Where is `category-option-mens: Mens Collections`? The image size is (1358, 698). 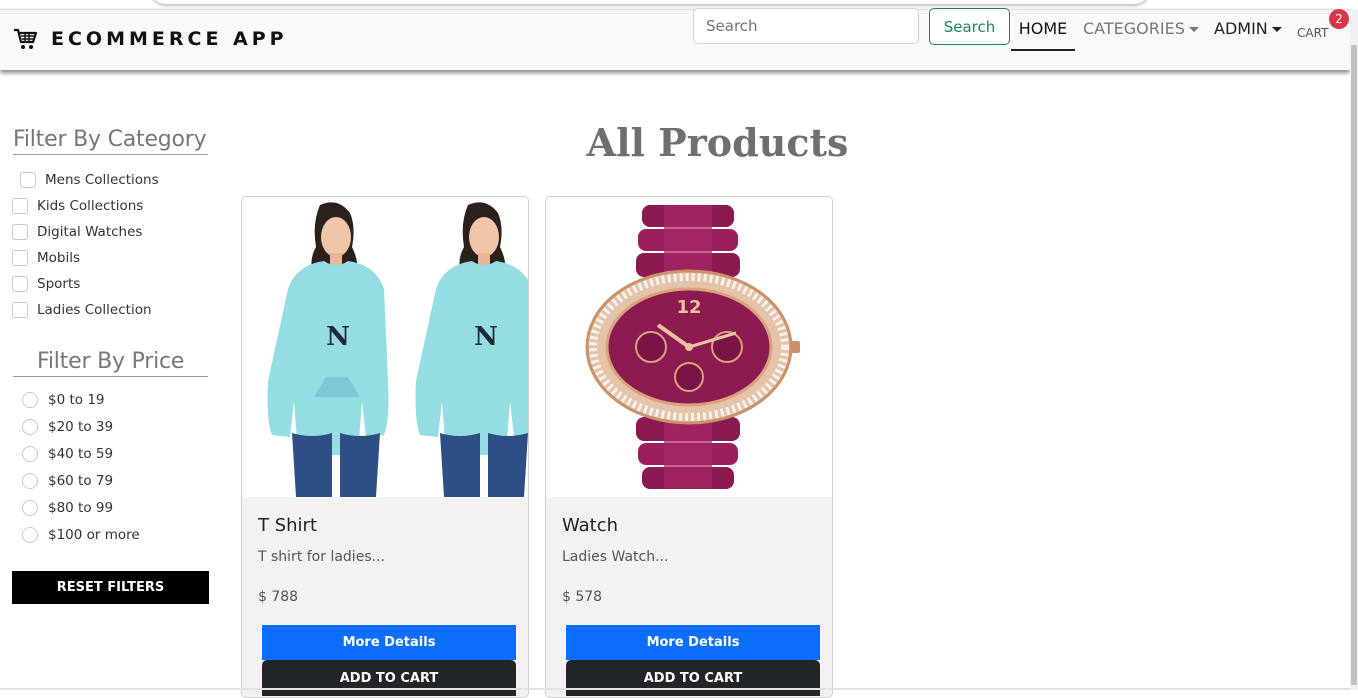
category-option-mens: Mens Collections is located at coordinates (89, 180).